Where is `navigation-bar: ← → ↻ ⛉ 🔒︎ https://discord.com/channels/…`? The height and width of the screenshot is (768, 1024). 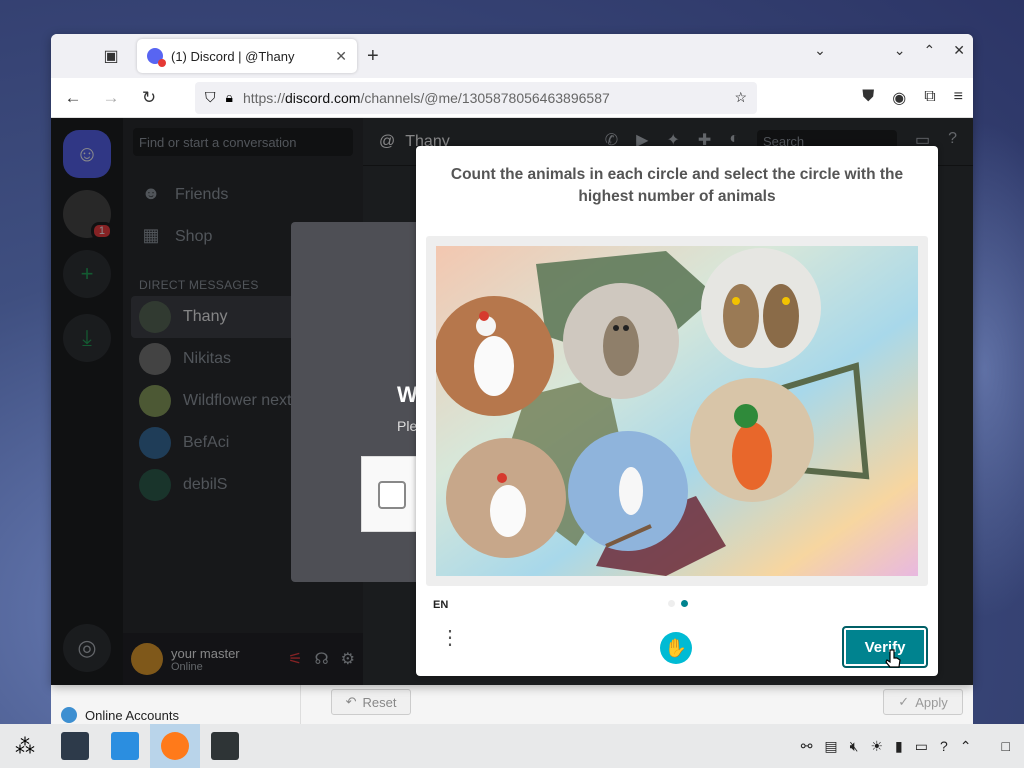 navigation-bar: ← → ↻ ⛉ 🔒︎ https://discord.com/channels/… is located at coordinates (512, 98).